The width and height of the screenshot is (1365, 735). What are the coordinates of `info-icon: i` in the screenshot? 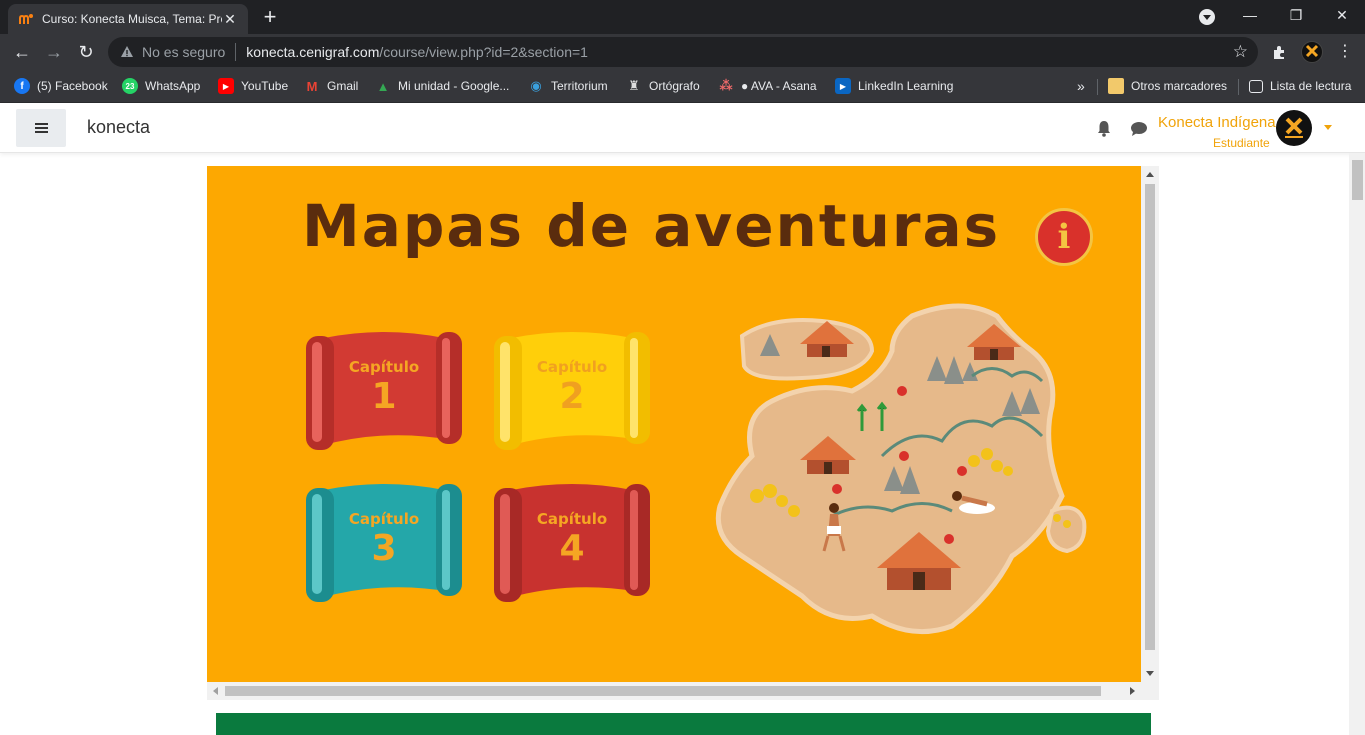 It's located at (1064, 237).